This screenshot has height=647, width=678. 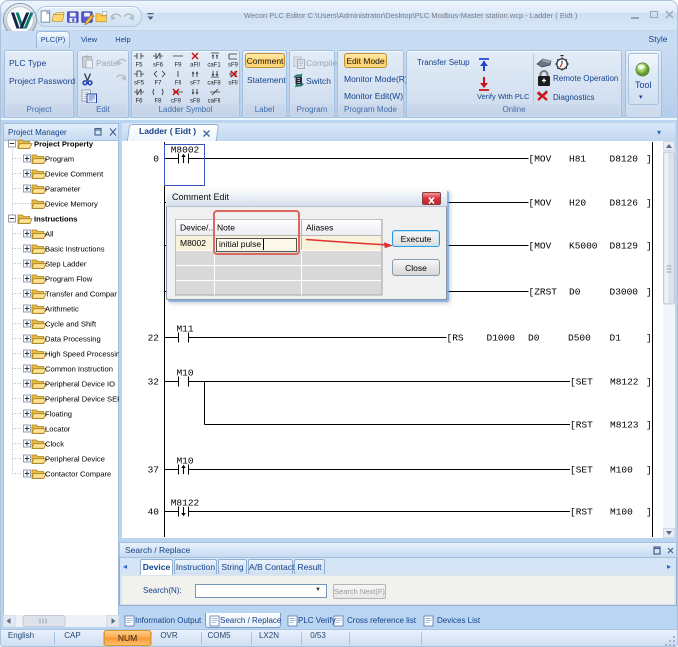 I want to click on svg-text: cF9, so click(x=176, y=102).